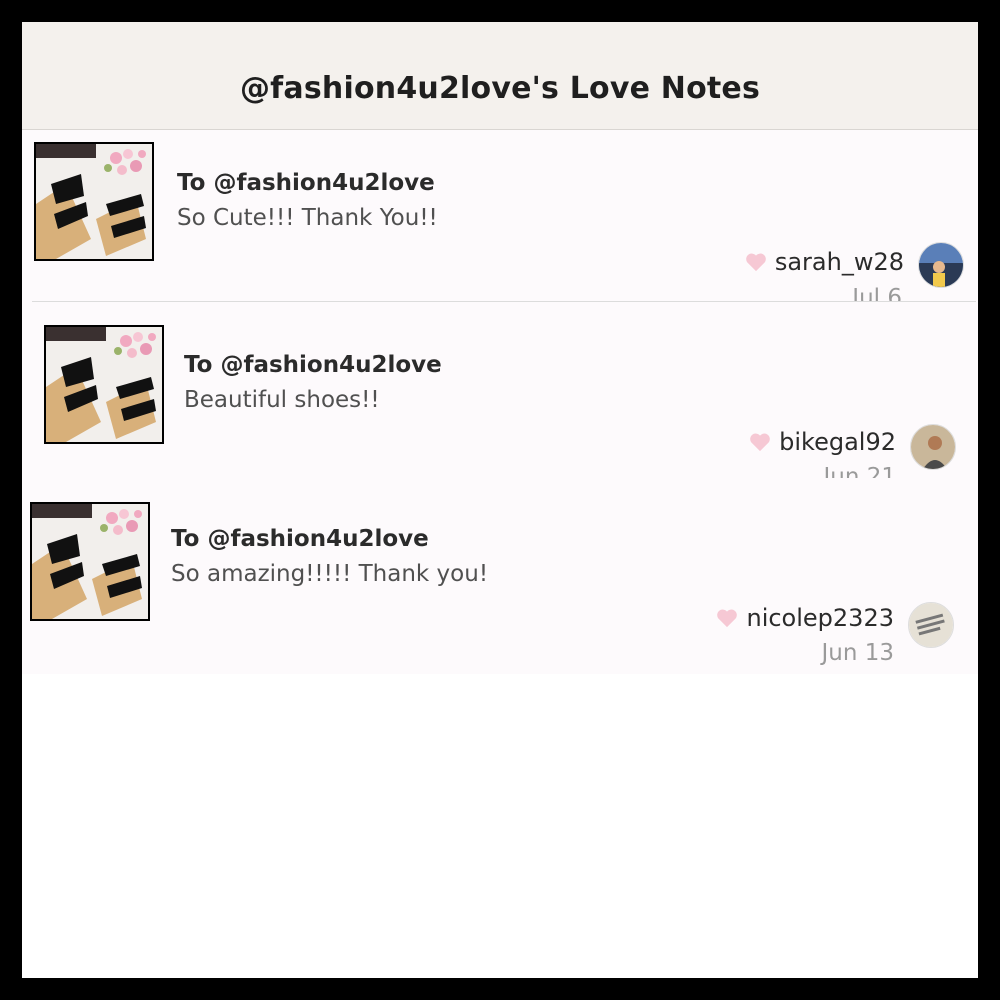 Image resolution: width=1000 pixels, height=1000 pixels. Describe the element at coordinates (330, 574) in the screenshot. I see `note-message: So amazing!!!!! Thank you!` at that location.